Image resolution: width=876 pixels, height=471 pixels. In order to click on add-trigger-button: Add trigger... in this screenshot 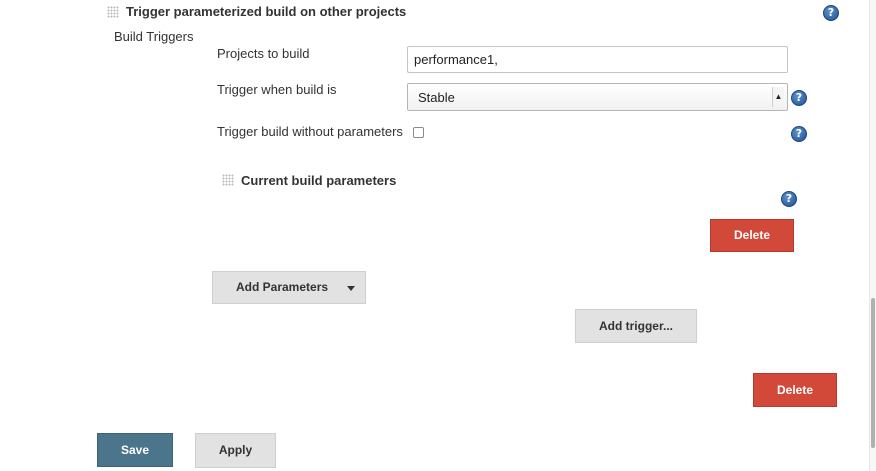, I will do `click(636, 326)`.